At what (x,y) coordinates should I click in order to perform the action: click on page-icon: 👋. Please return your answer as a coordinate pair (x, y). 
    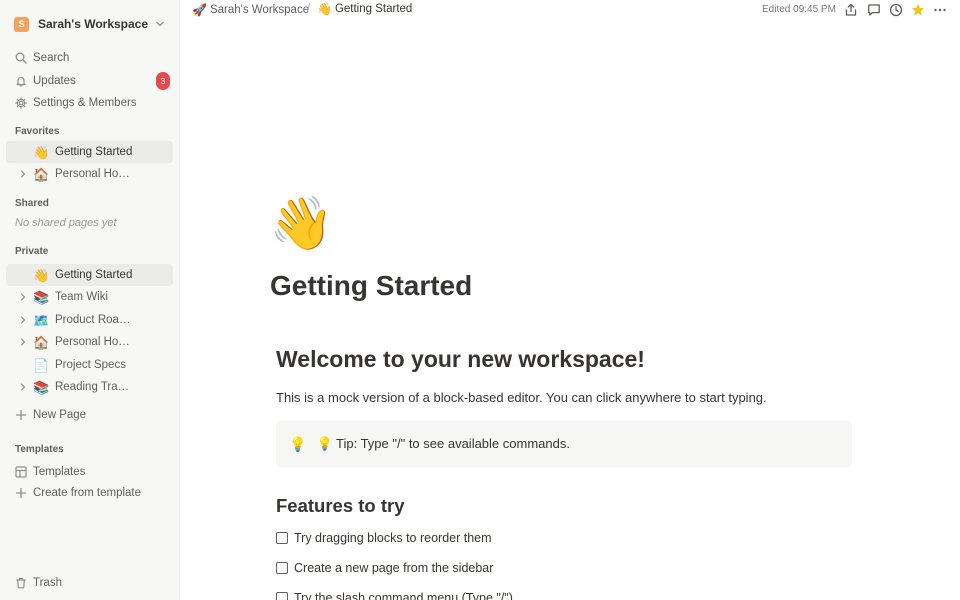
    Looking at the image, I should click on (301, 224).